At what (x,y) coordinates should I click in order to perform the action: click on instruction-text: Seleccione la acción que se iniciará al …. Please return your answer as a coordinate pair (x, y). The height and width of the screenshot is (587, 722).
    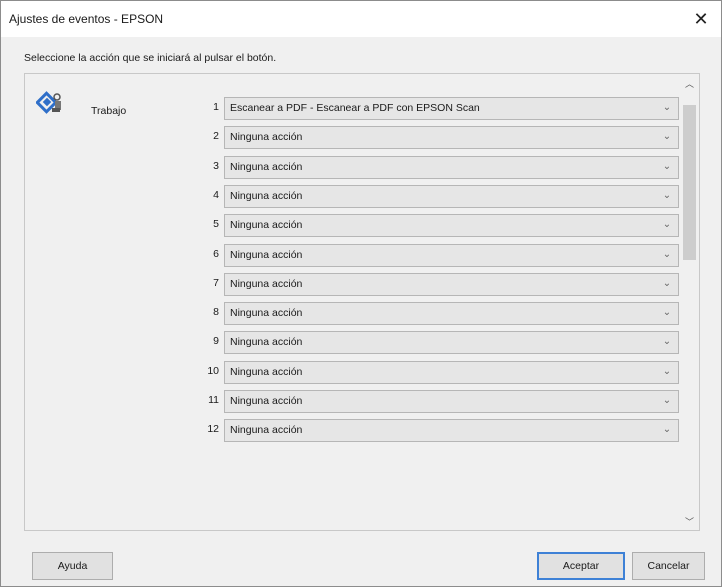
    Looking at the image, I should click on (150, 58).